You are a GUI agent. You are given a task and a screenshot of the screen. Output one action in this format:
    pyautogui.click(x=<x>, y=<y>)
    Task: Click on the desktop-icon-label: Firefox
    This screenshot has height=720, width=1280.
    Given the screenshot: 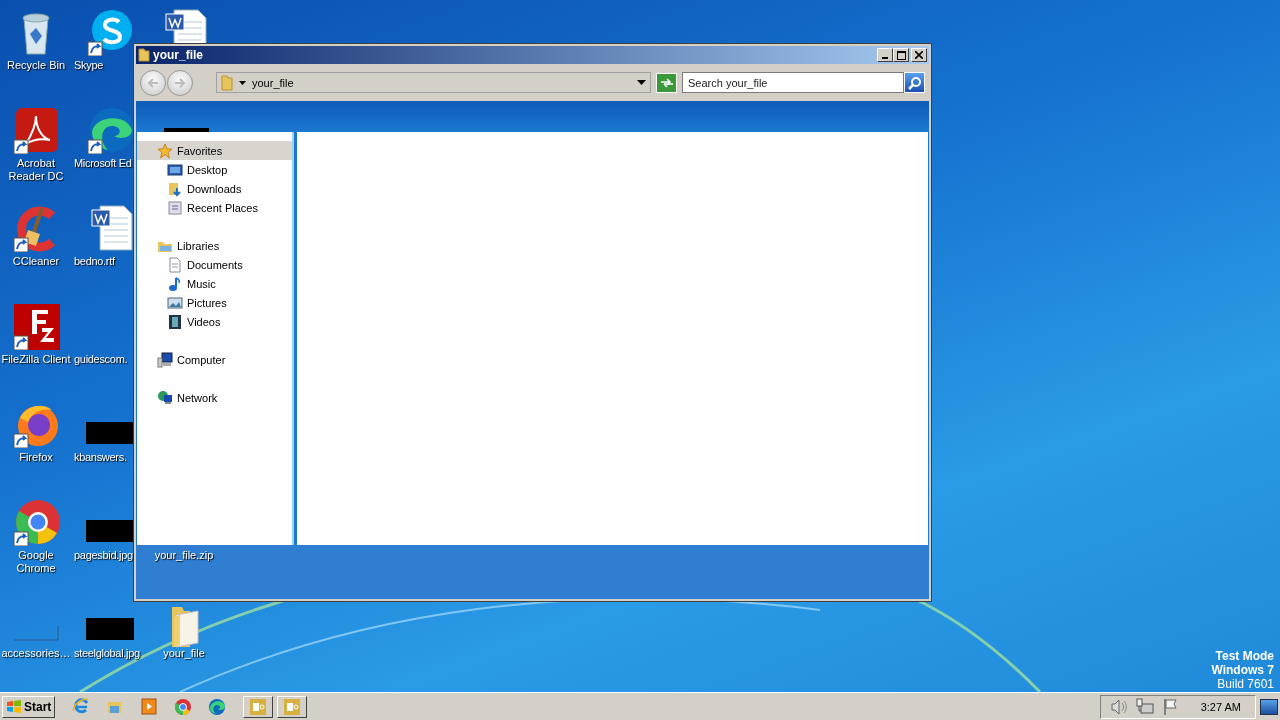 What is the action you would take?
    pyautogui.click(x=36, y=457)
    